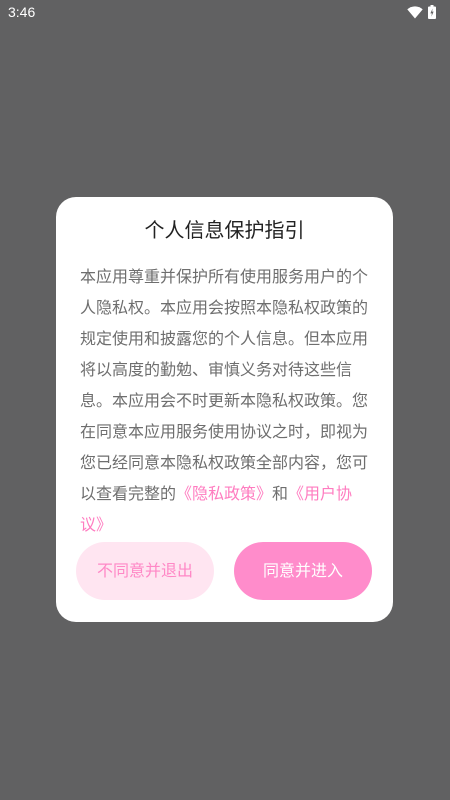  What do you see at coordinates (225, 12) in the screenshot?
I see `status-bar: 3:46` at bounding box center [225, 12].